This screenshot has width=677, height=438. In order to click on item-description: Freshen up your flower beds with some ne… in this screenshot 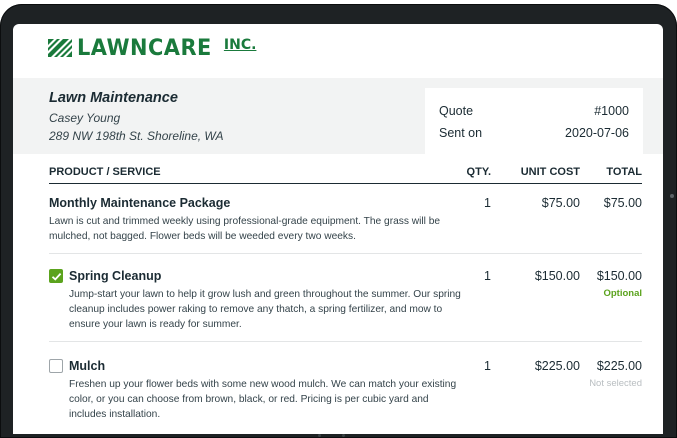, I will do `click(263, 399)`.